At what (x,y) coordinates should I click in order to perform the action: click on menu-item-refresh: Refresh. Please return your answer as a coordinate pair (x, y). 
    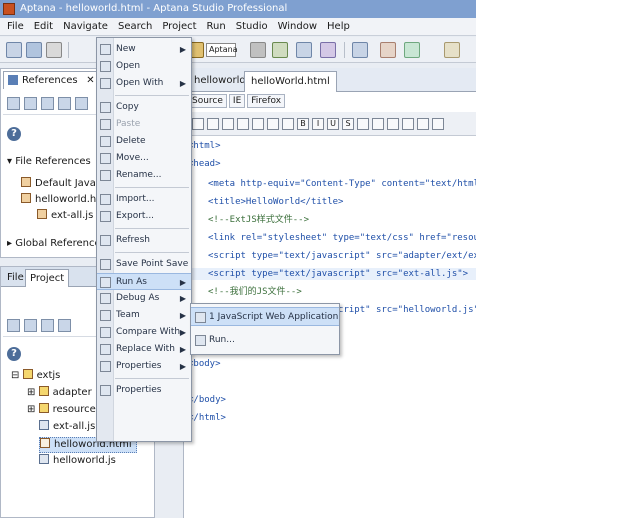
    Looking at the image, I should click on (144, 240).